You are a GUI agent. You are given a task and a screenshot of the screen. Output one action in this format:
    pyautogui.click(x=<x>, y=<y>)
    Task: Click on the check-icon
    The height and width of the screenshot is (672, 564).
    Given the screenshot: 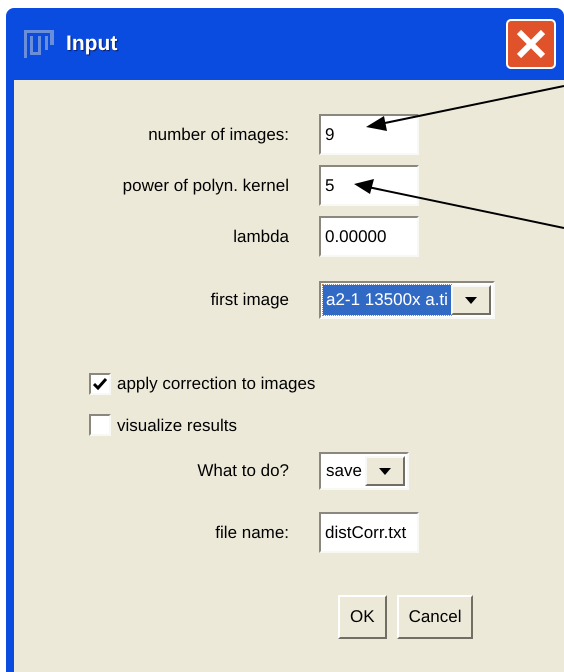 What is the action you would take?
    pyautogui.click(x=100, y=384)
    